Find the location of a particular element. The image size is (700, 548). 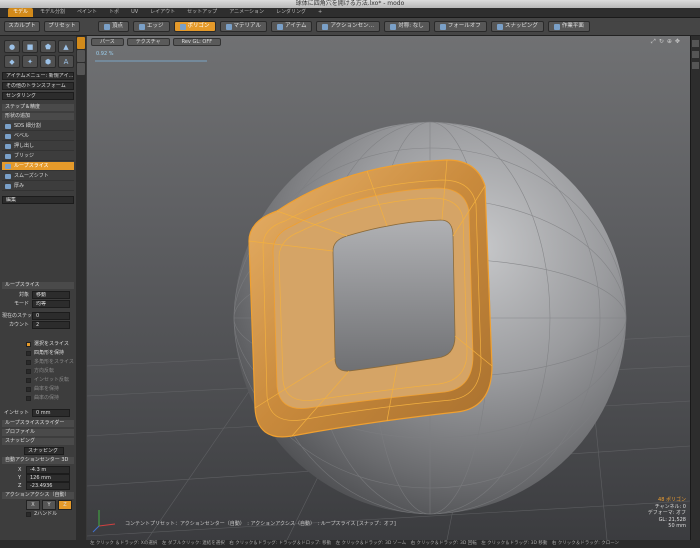

check-label: 選択をスライス is located at coordinates (51, 344).